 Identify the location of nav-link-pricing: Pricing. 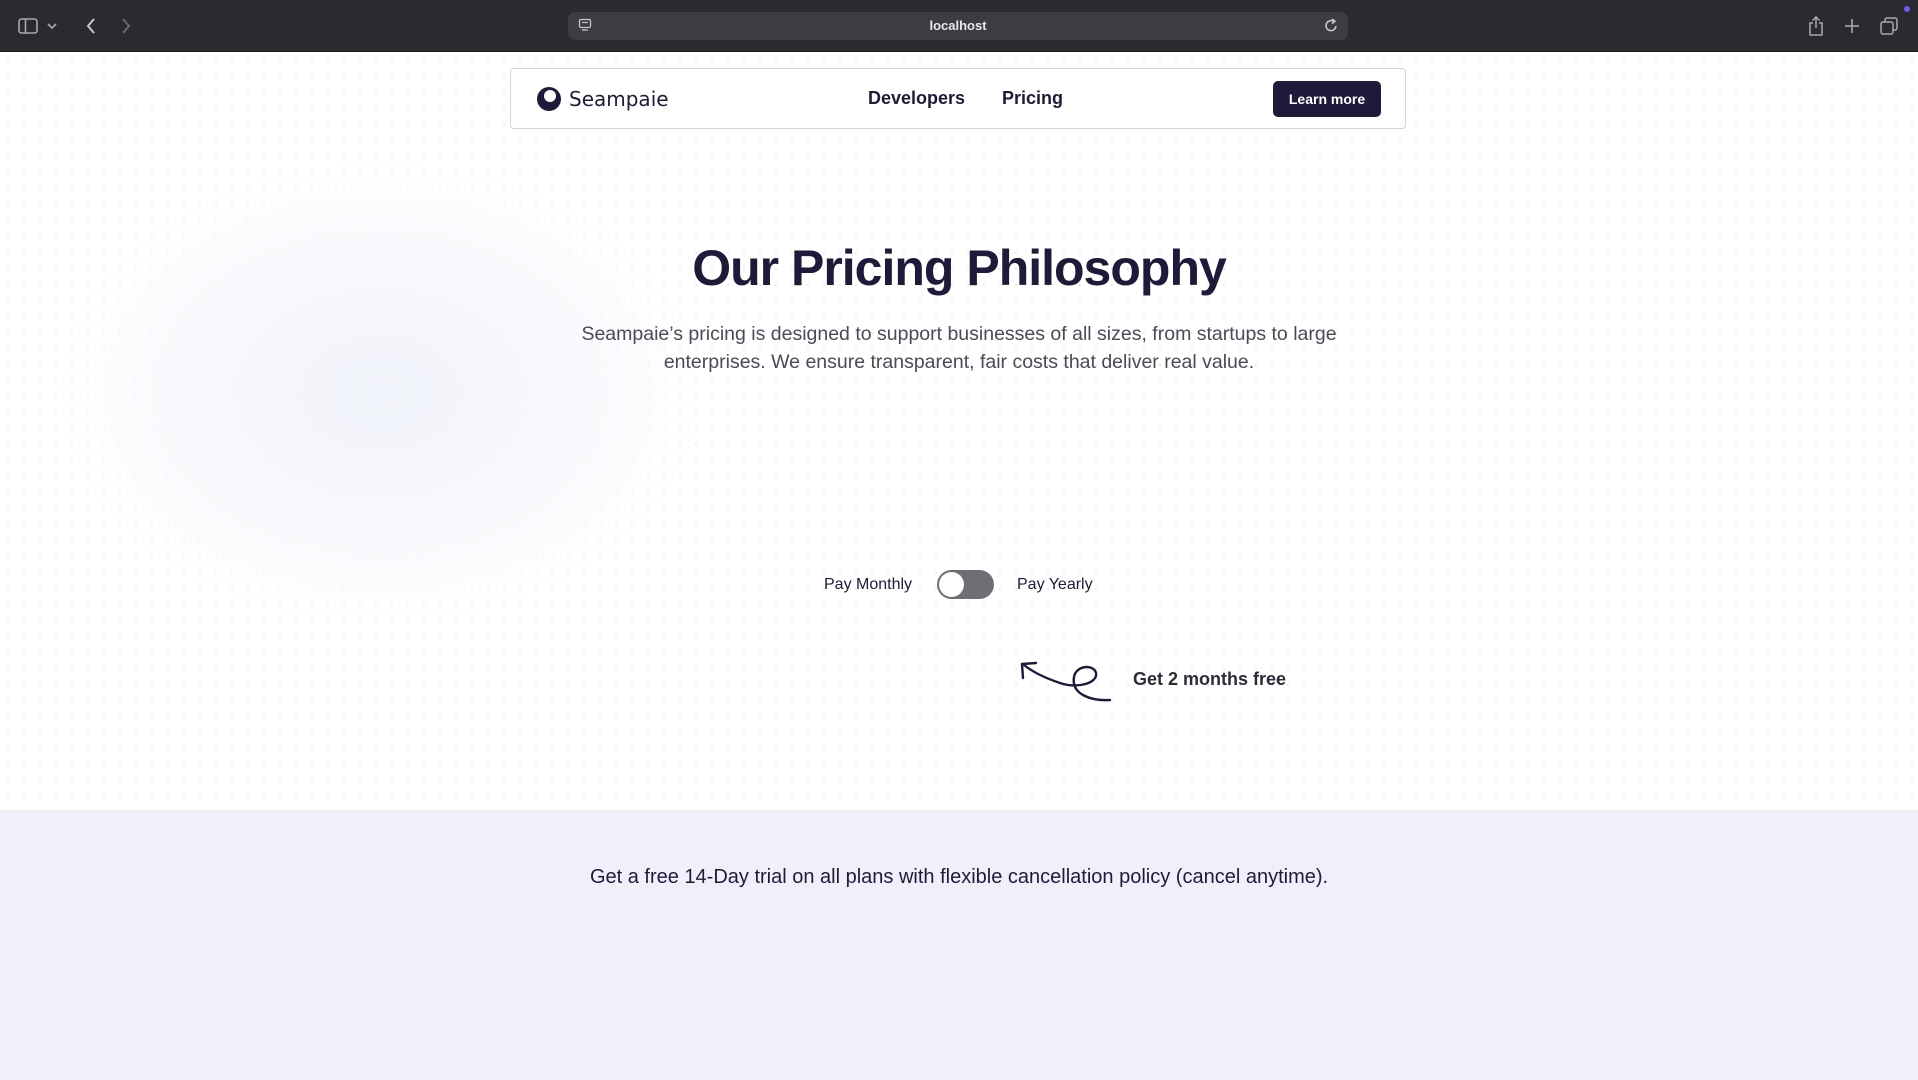
(1032, 98).